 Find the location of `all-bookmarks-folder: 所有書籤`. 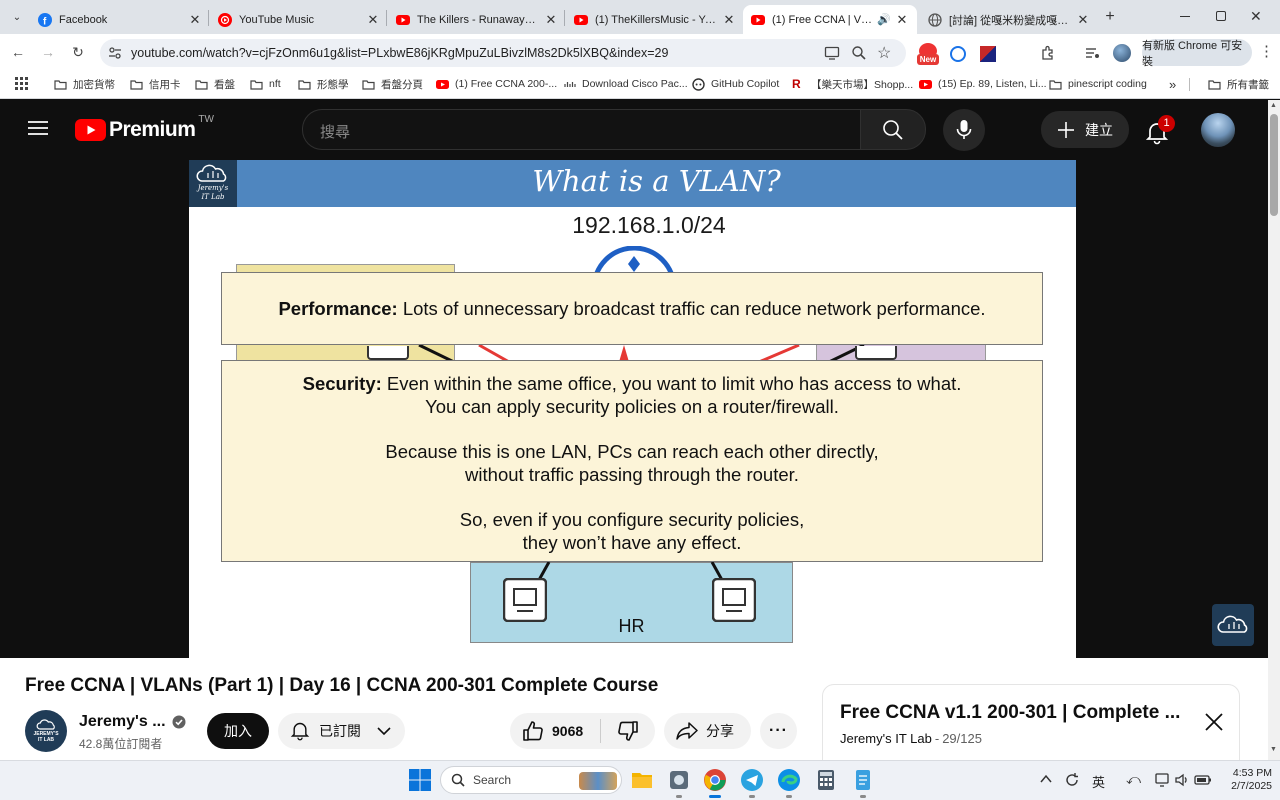

all-bookmarks-folder: 所有書籤 is located at coordinates (1238, 84).